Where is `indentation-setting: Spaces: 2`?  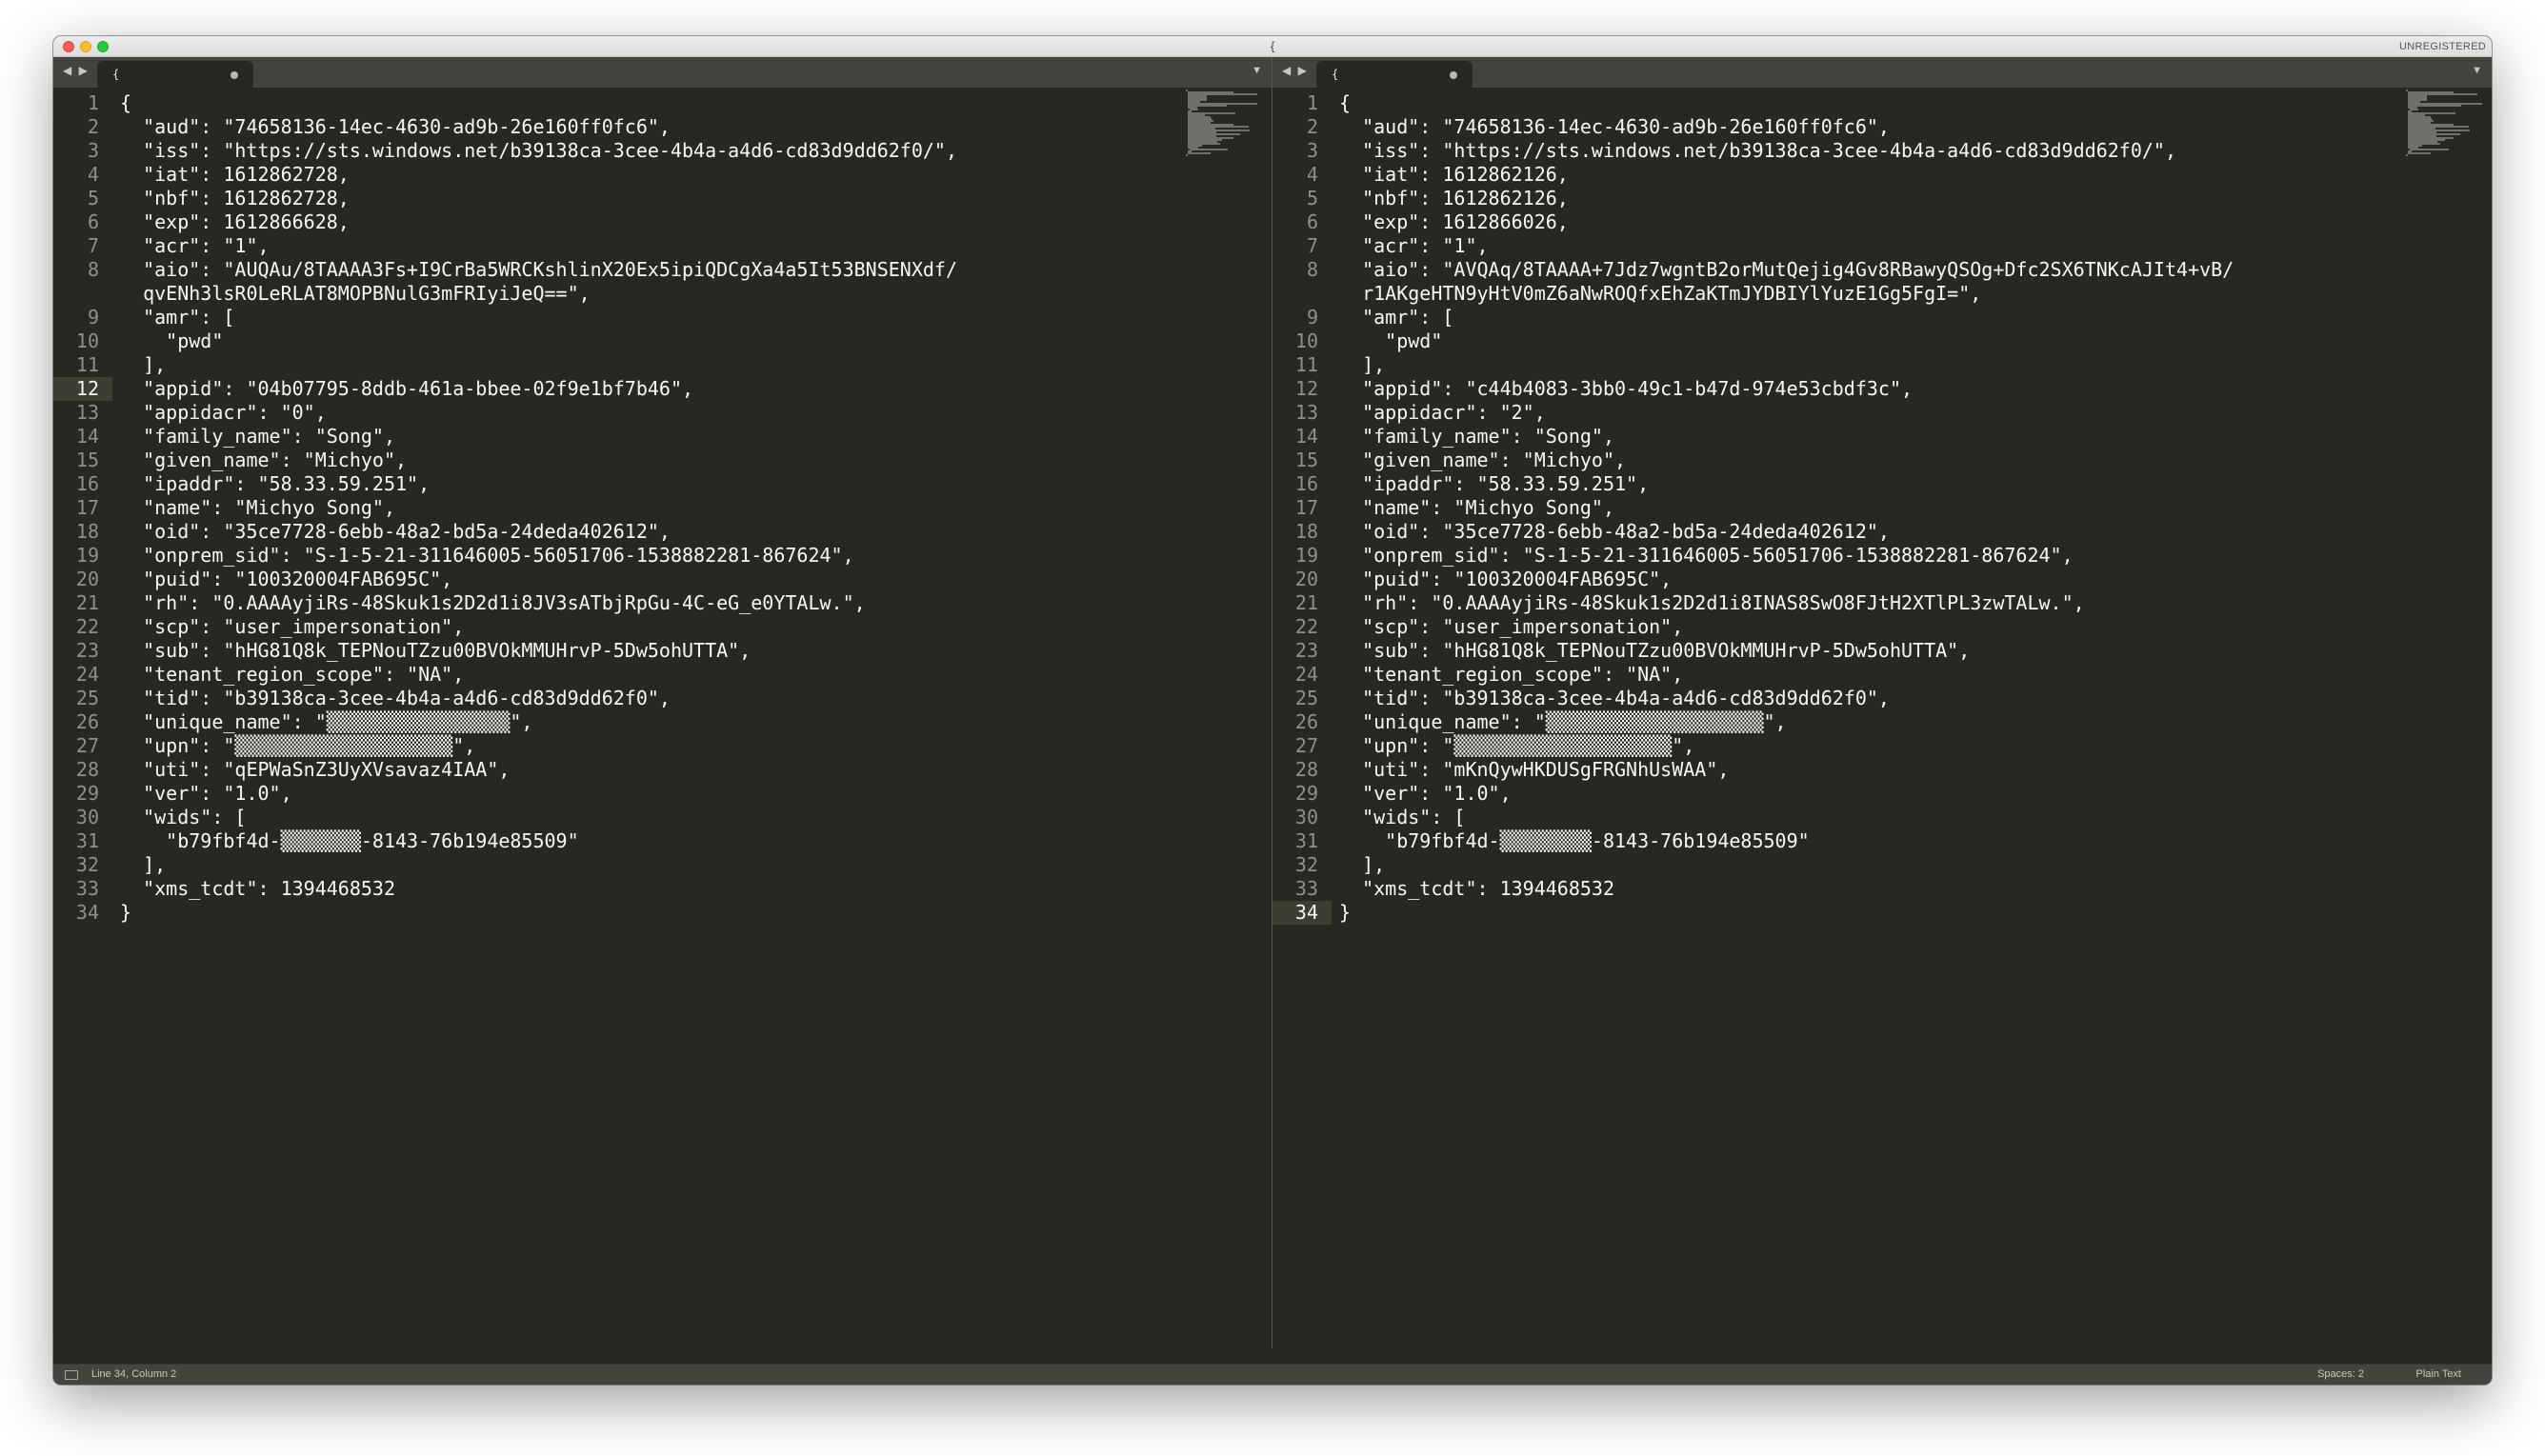
indentation-setting: Spaces: 2 is located at coordinates (2340, 1374).